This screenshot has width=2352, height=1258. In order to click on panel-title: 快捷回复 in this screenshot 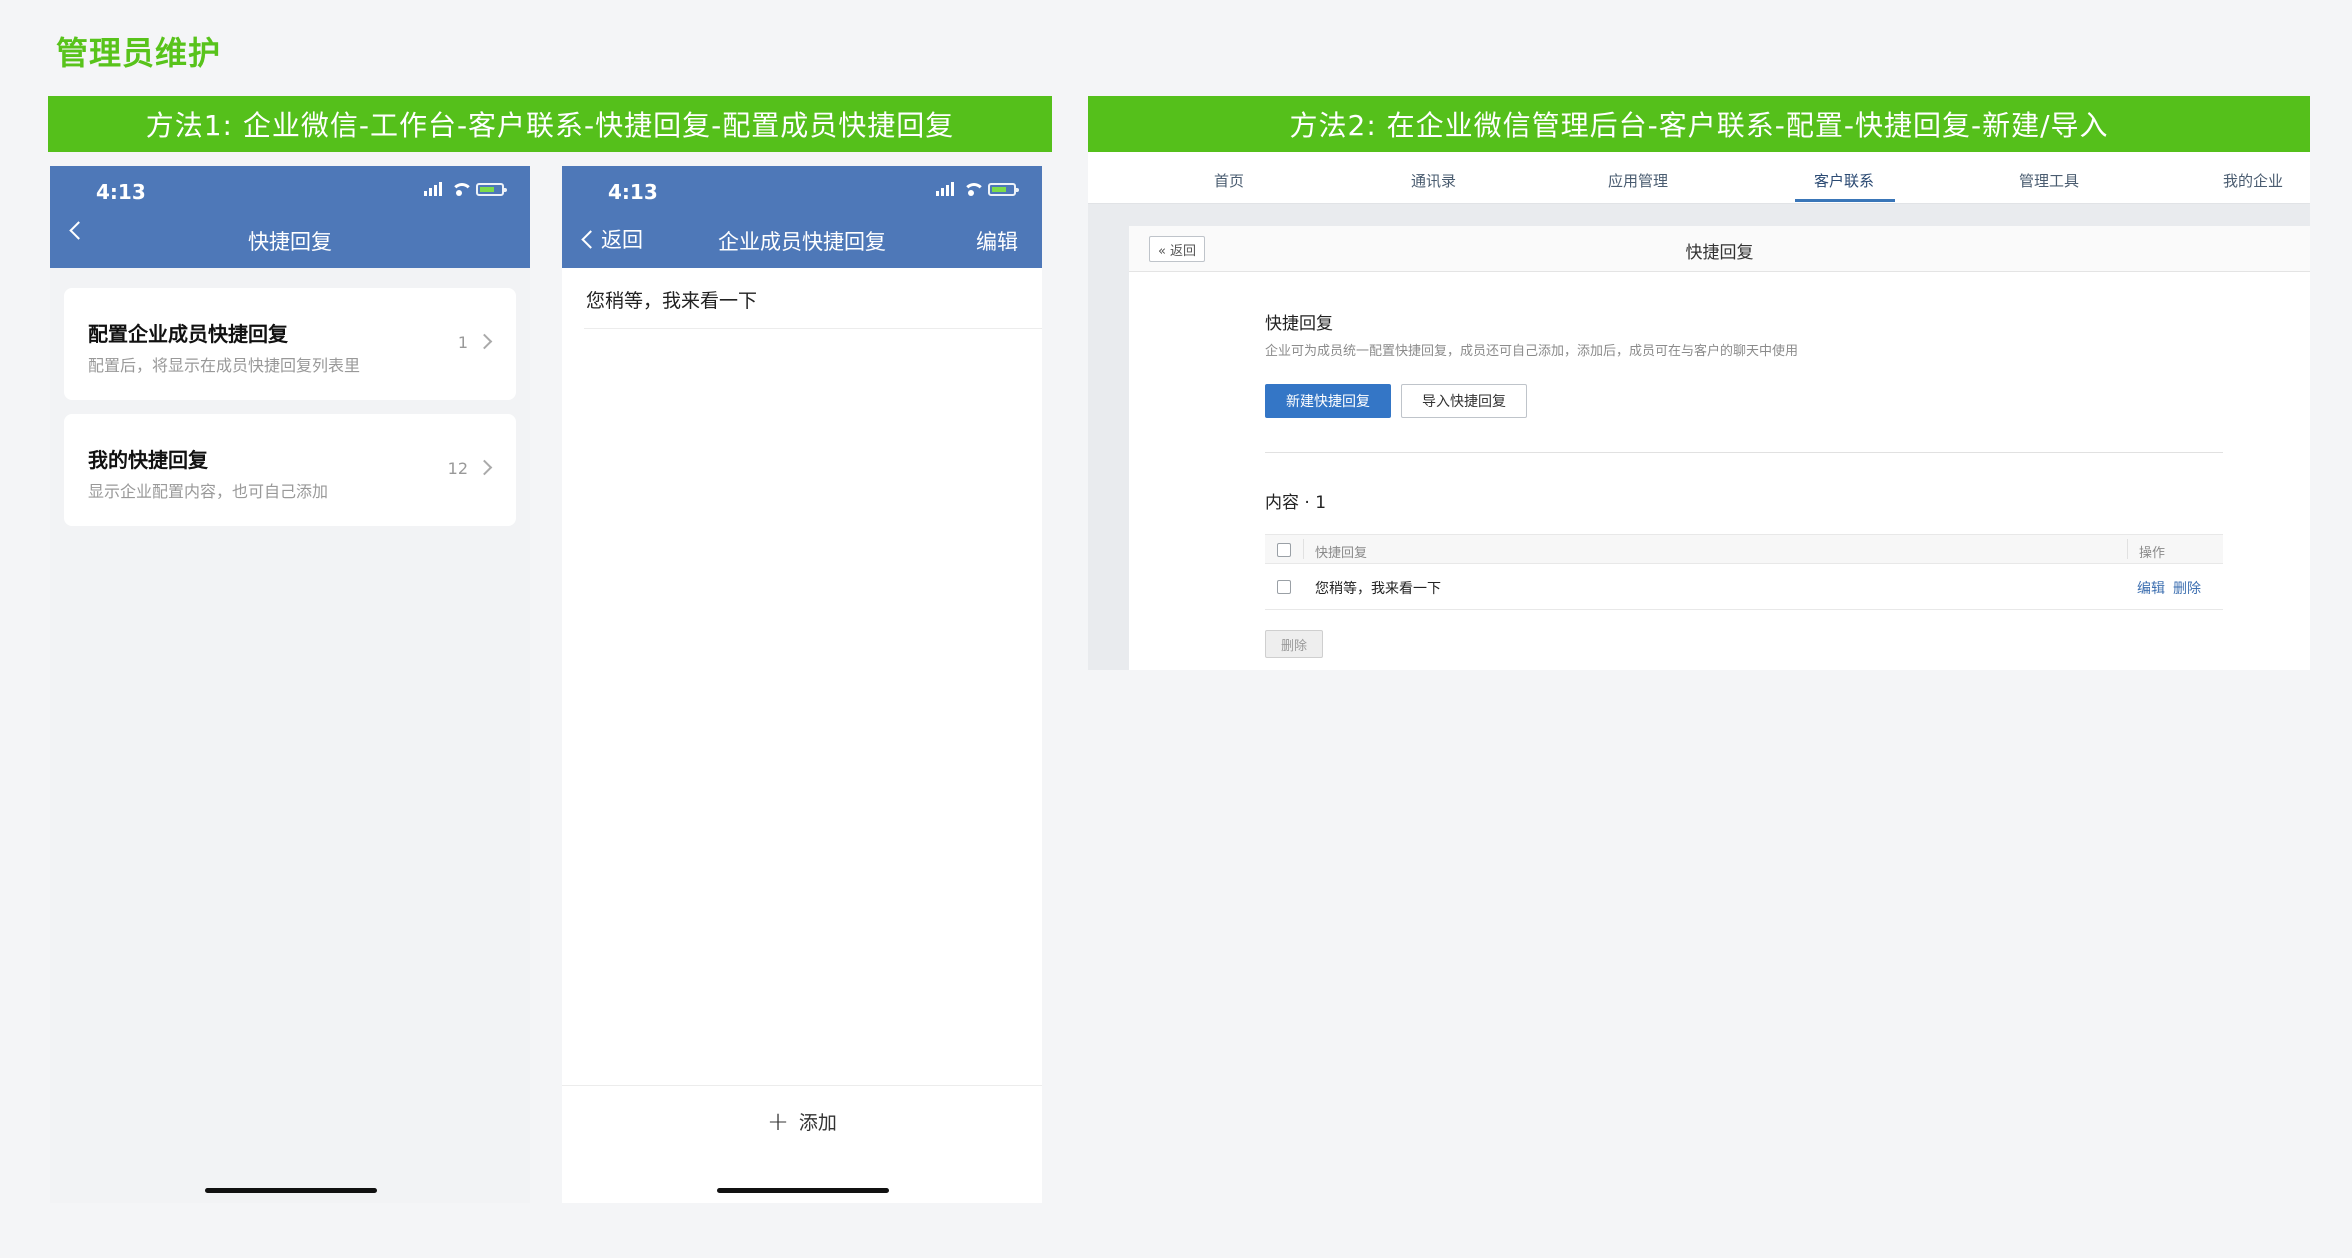, I will do `click(1719, 253)`.